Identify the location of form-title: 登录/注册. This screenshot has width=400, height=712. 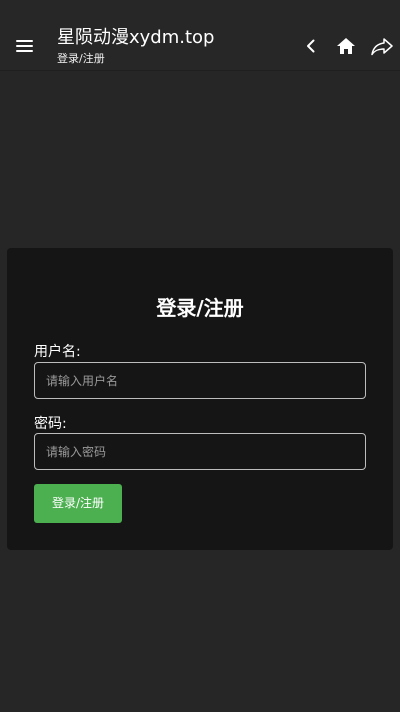
(200, 308).